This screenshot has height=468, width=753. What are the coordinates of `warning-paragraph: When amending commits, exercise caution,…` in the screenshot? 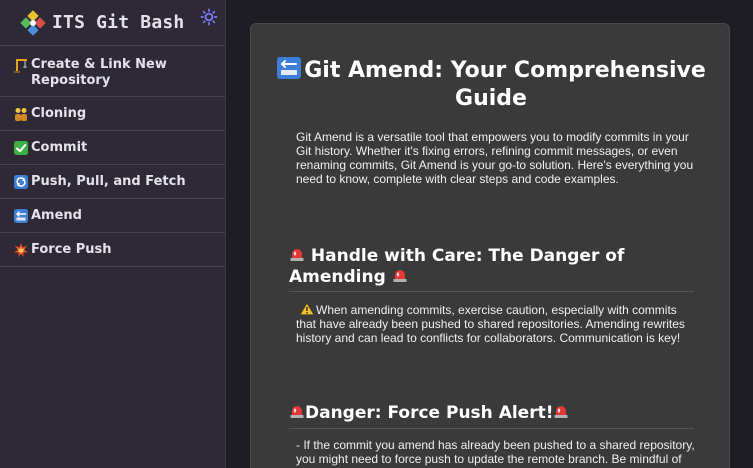 It's located at (496, 324).